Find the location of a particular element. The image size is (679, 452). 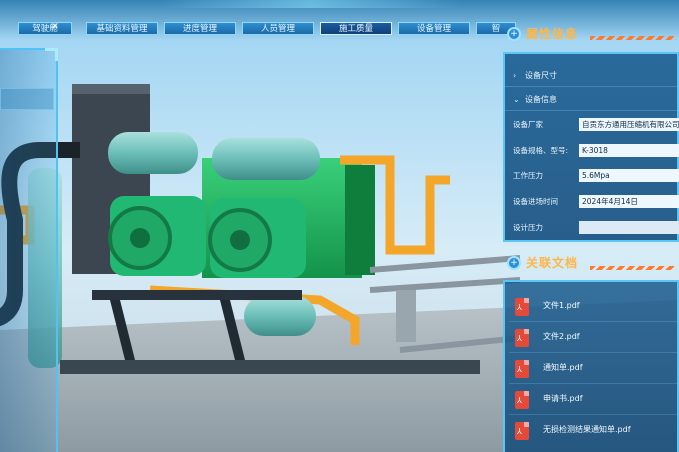

document-item: ⅄ 无损检测结果通知单.pdf is located at coordinates (593, 433).